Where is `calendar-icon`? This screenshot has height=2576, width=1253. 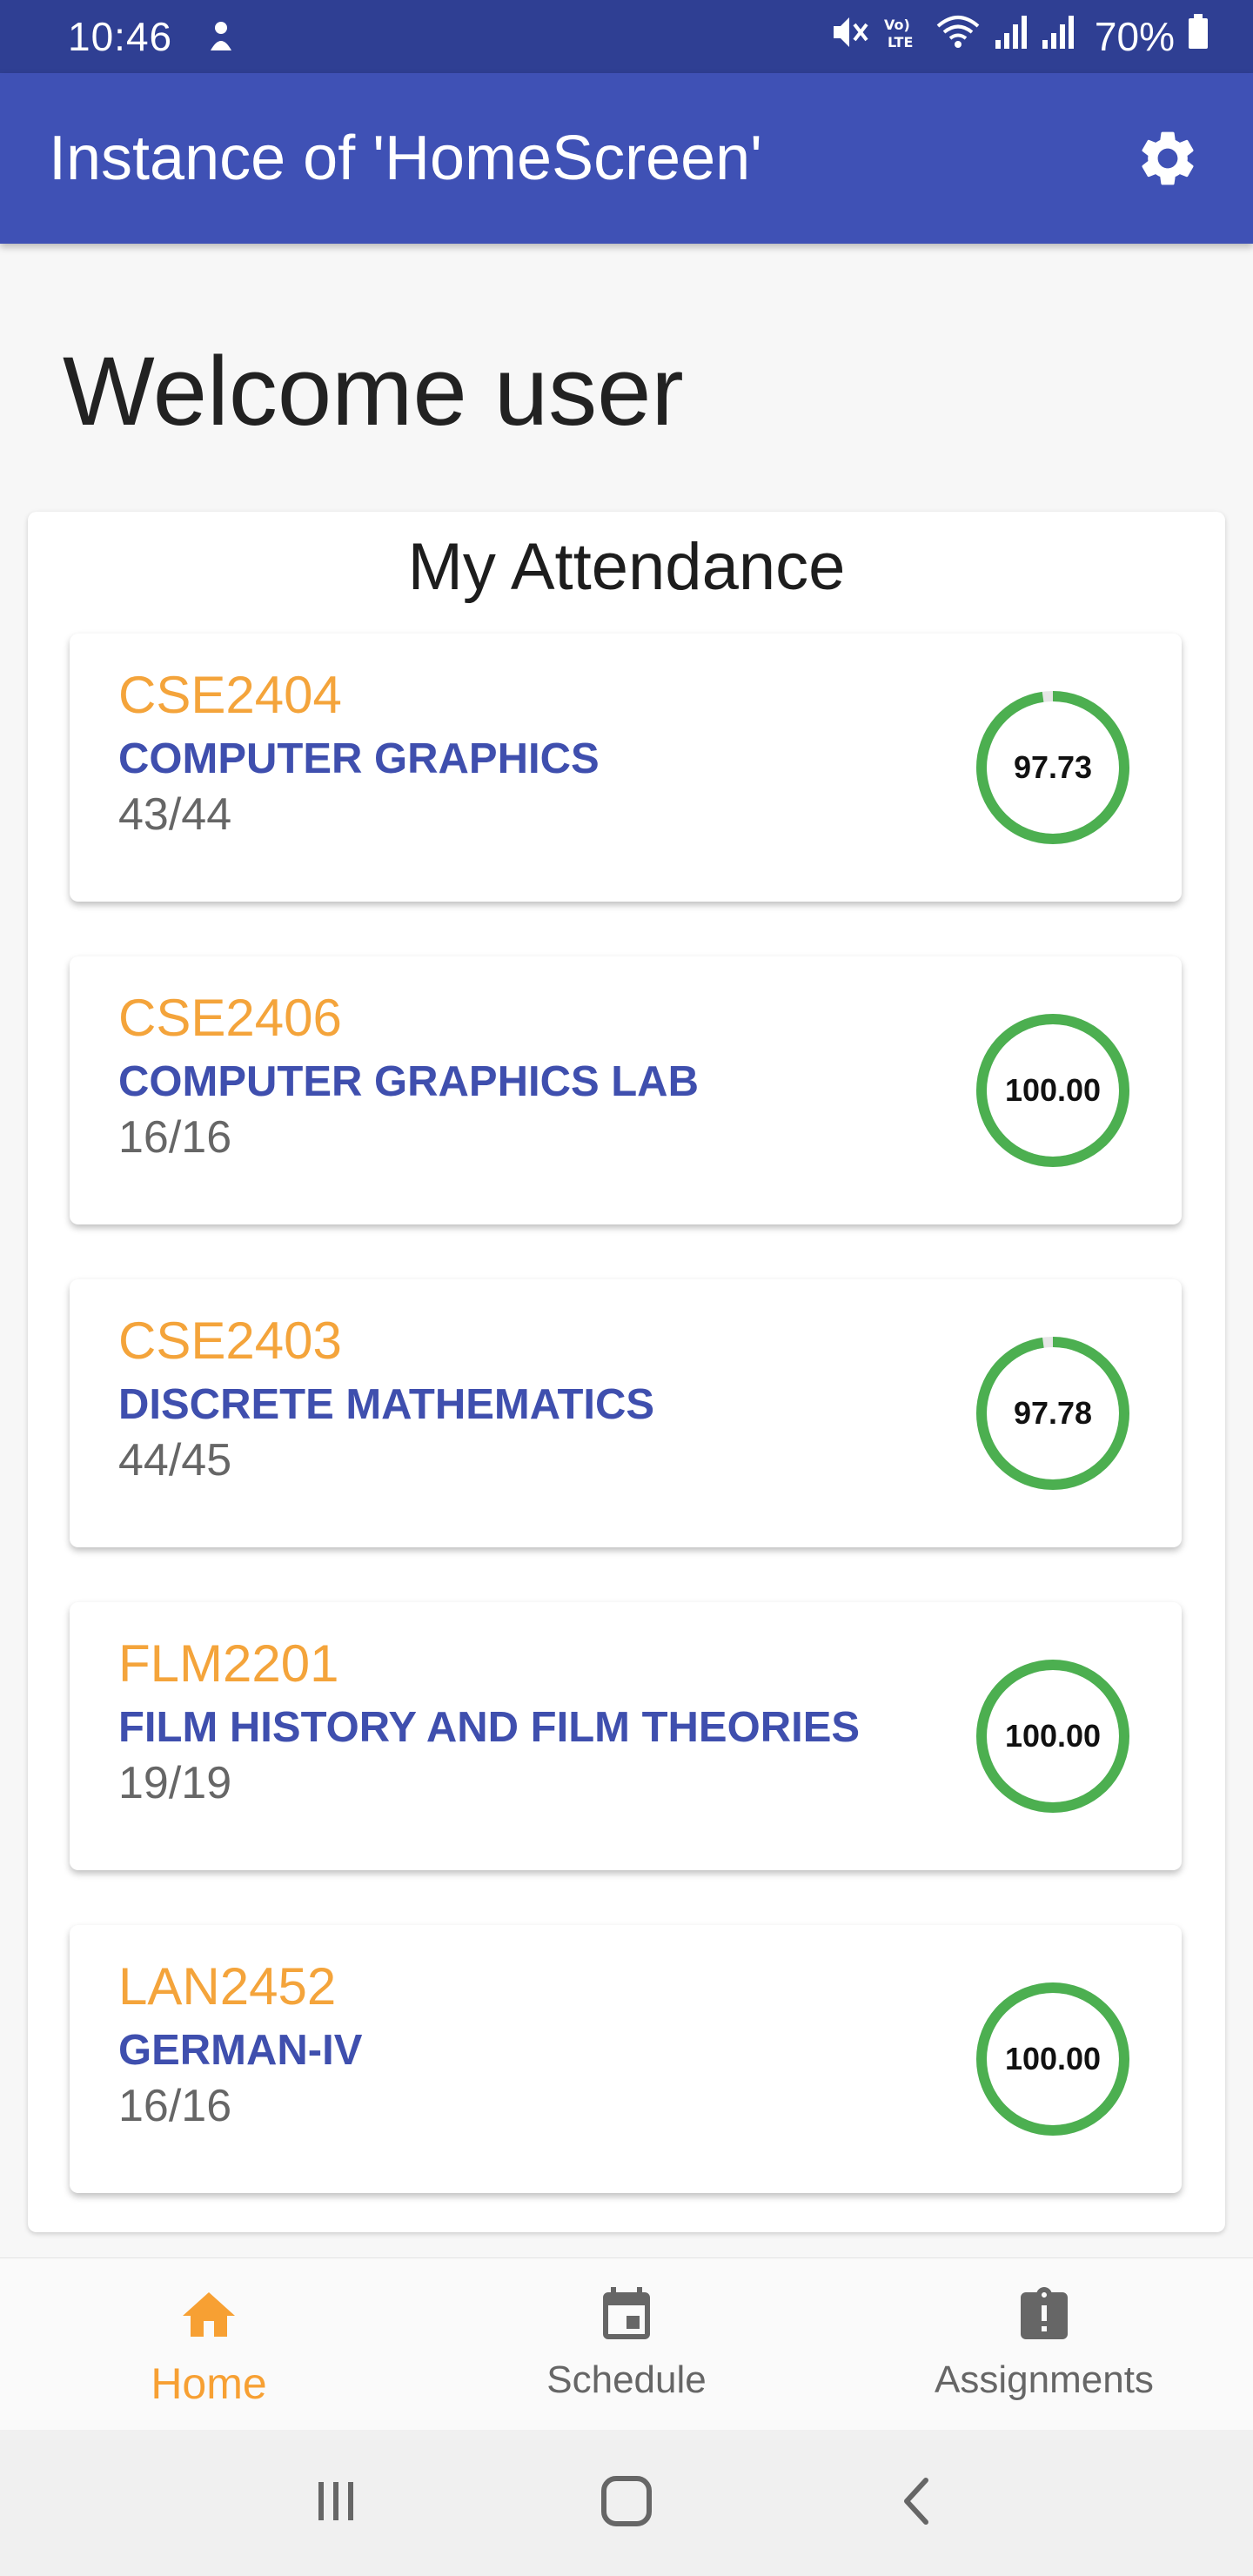 calendar-icon is located at coordinates (626, 2318).